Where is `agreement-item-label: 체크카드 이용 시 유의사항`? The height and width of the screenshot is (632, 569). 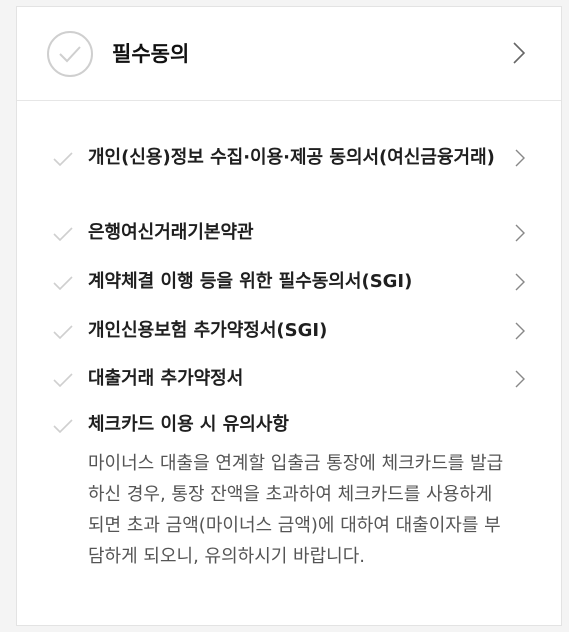
agreement-item-label: 체크카드 이용 시 유의사항 is located at coordinates (188, 424).